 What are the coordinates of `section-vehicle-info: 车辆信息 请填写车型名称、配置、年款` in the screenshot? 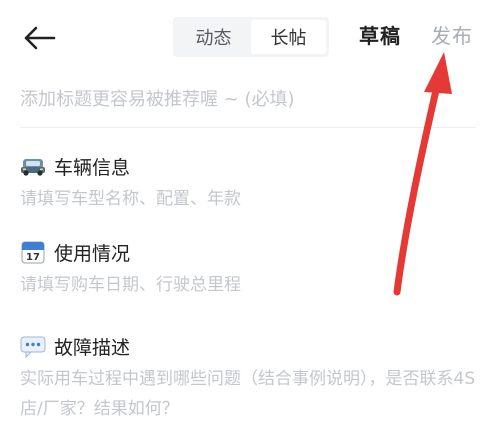 It's located at (250, 183).